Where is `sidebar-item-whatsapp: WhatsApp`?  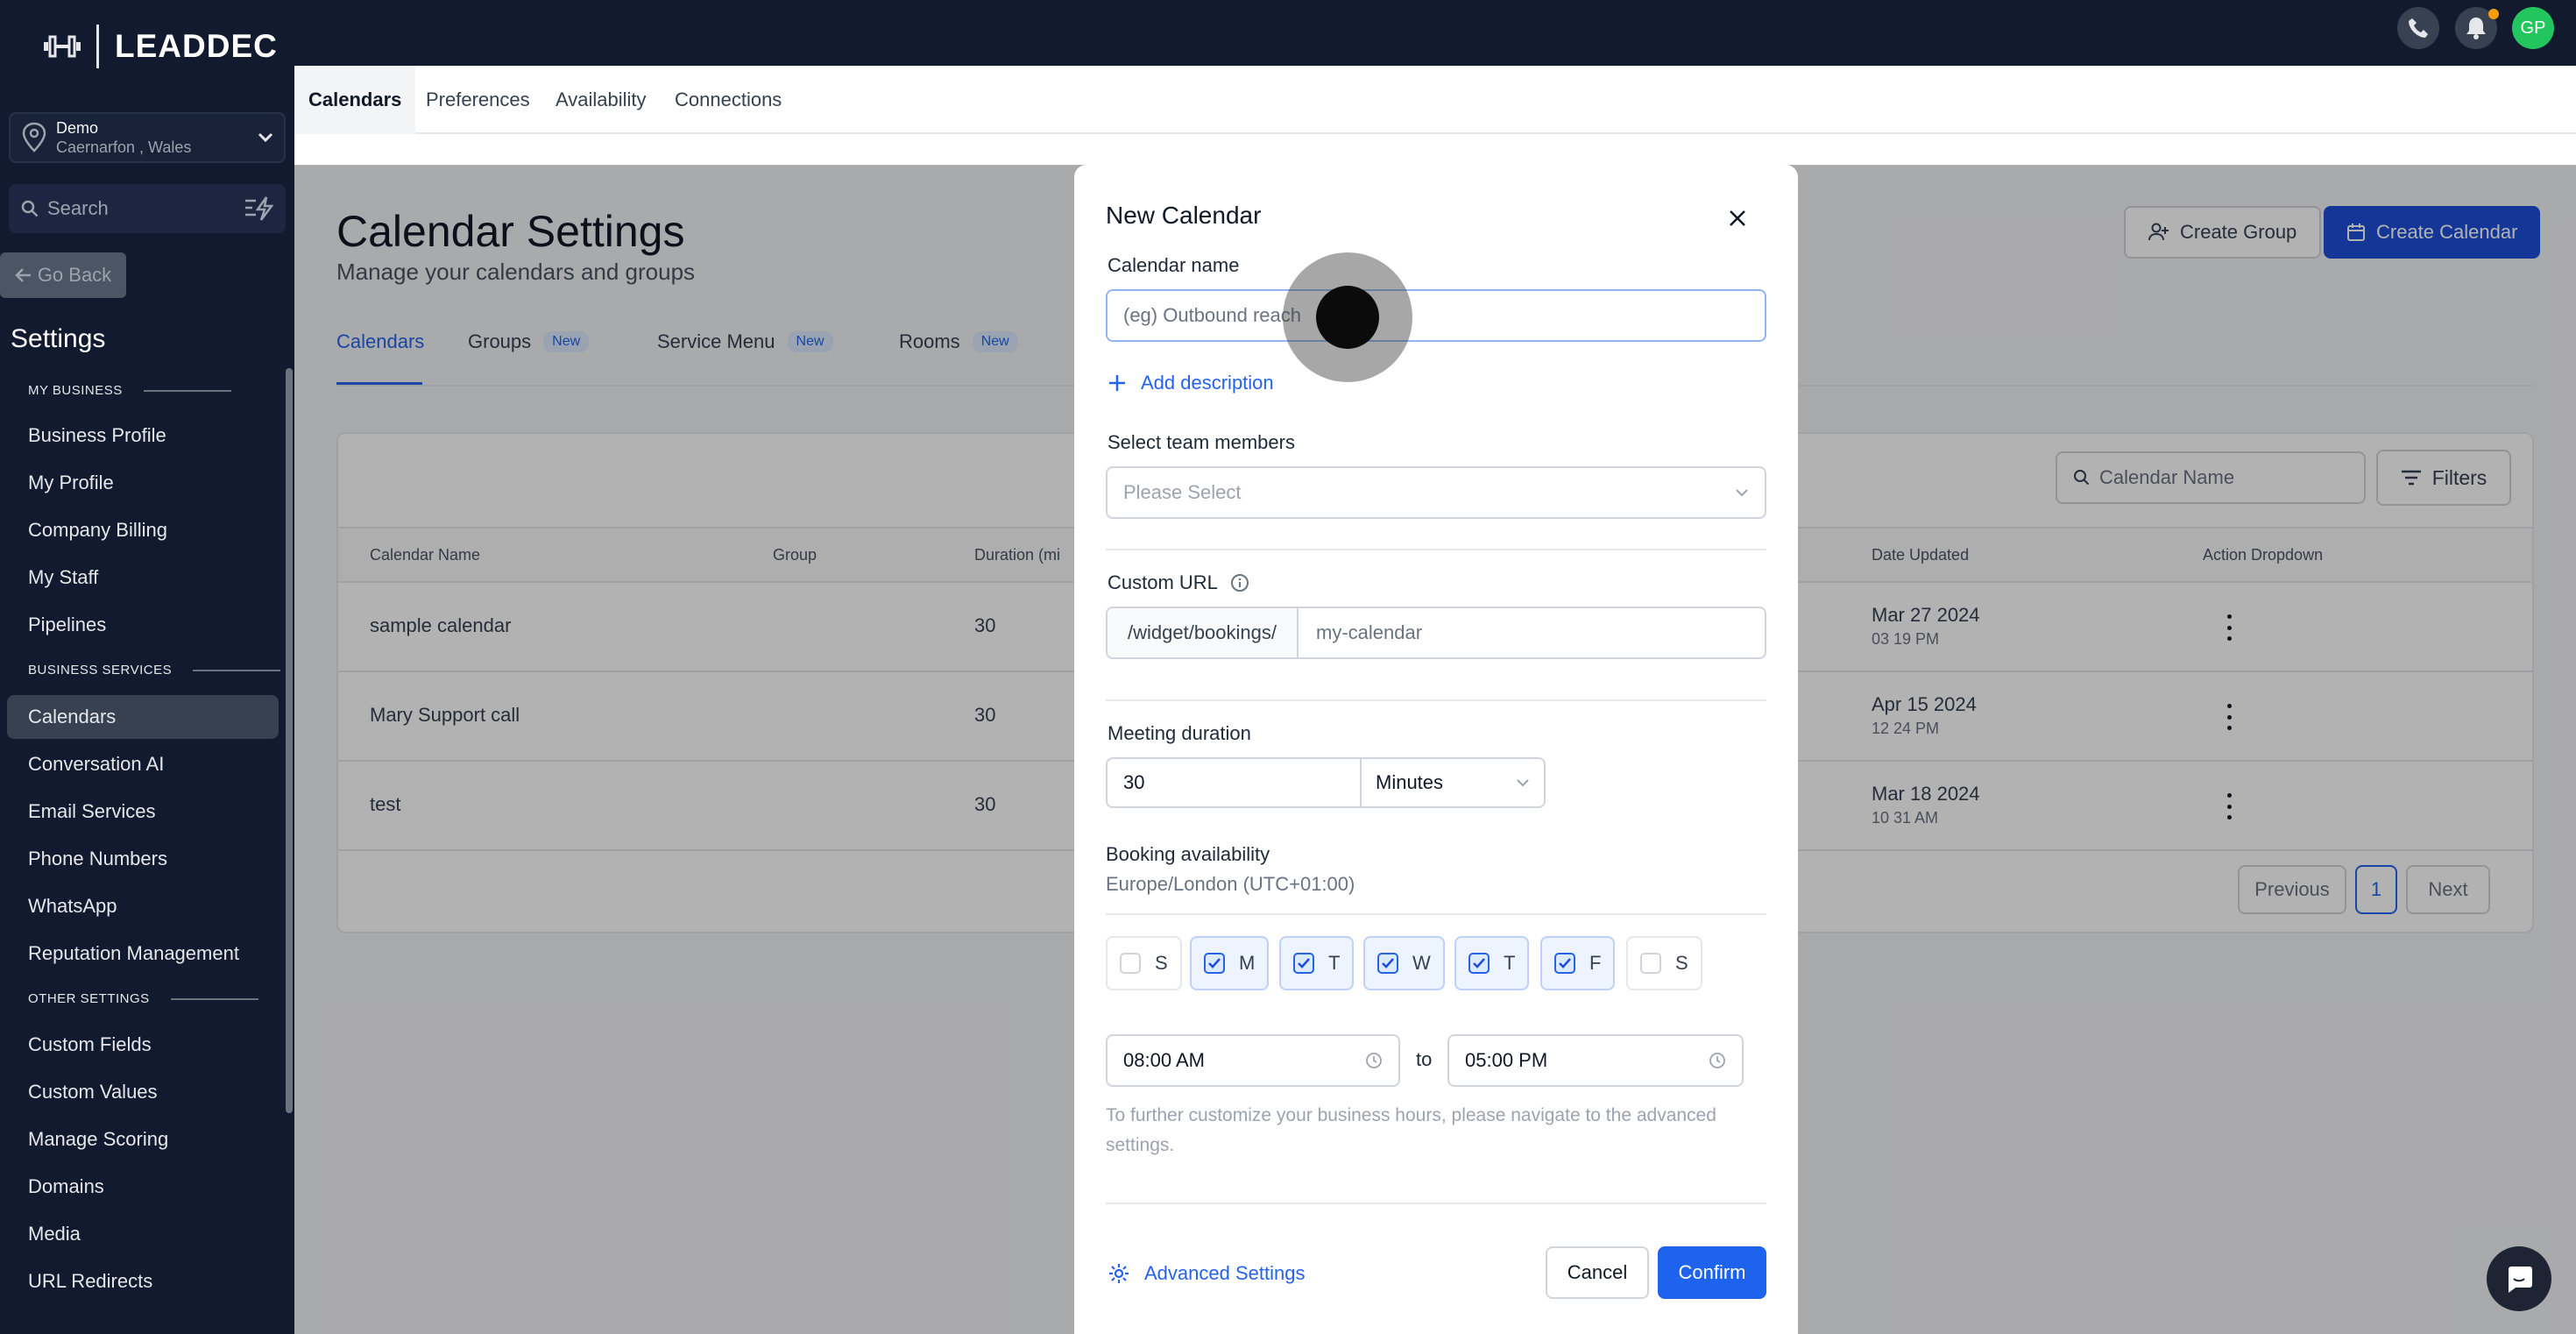 sidebar-item-whatsapp: WhatsApp is located at coordinates (143, 906).